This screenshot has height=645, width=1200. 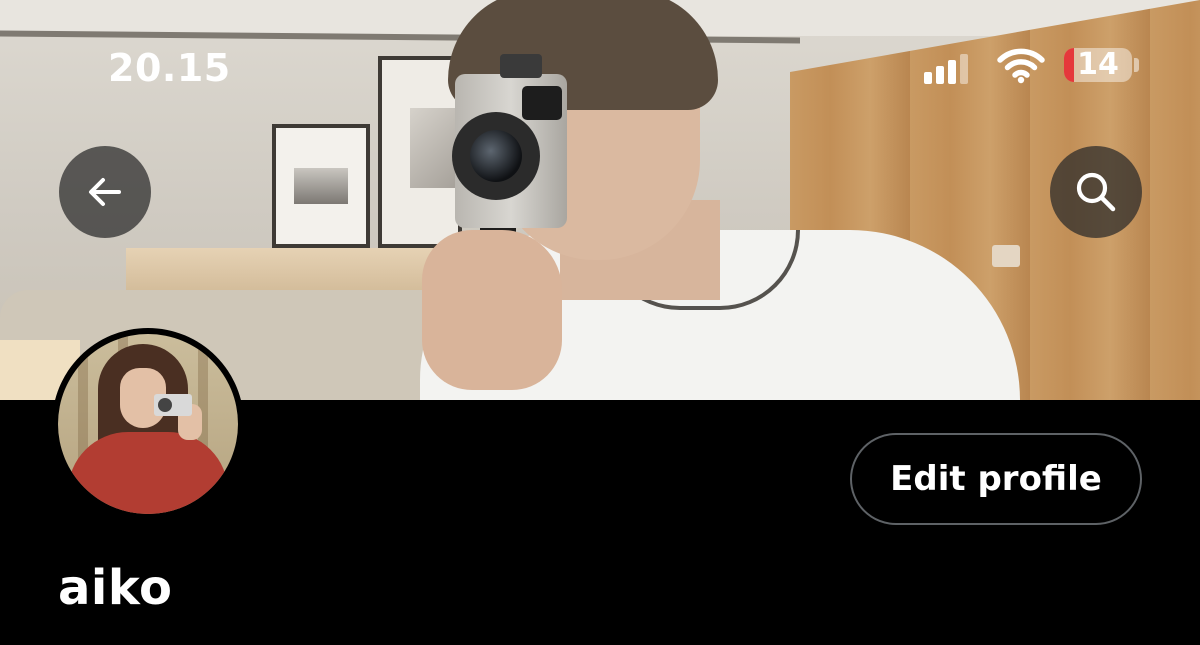 I want to click on battery-icon: 14, so click(x=1098, y=65).